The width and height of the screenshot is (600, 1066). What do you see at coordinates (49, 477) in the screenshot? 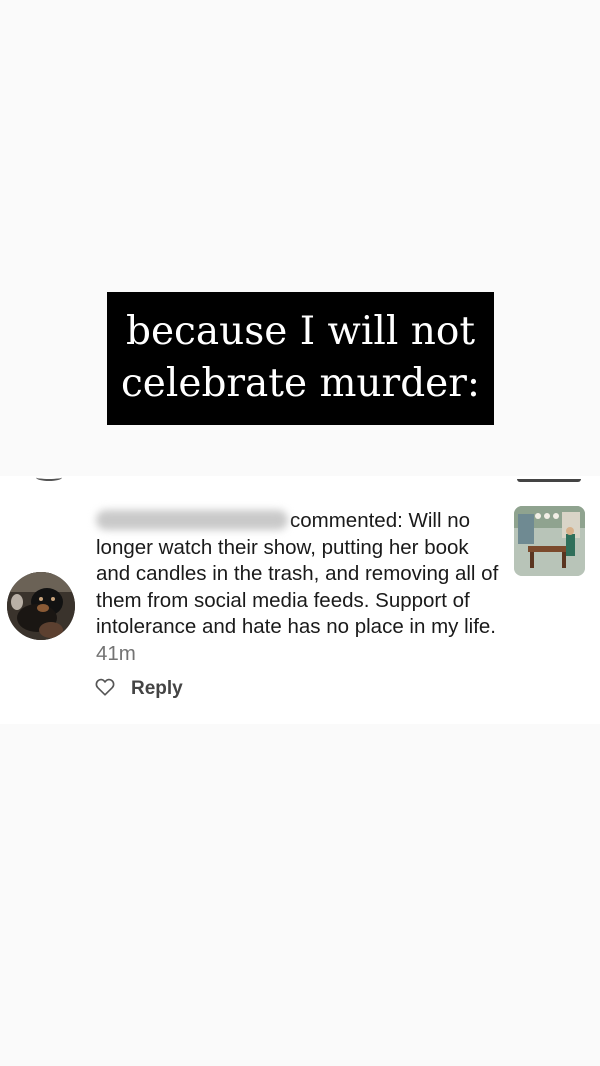
I see `previous-avatar-edge` at bounding box center [49, 477].